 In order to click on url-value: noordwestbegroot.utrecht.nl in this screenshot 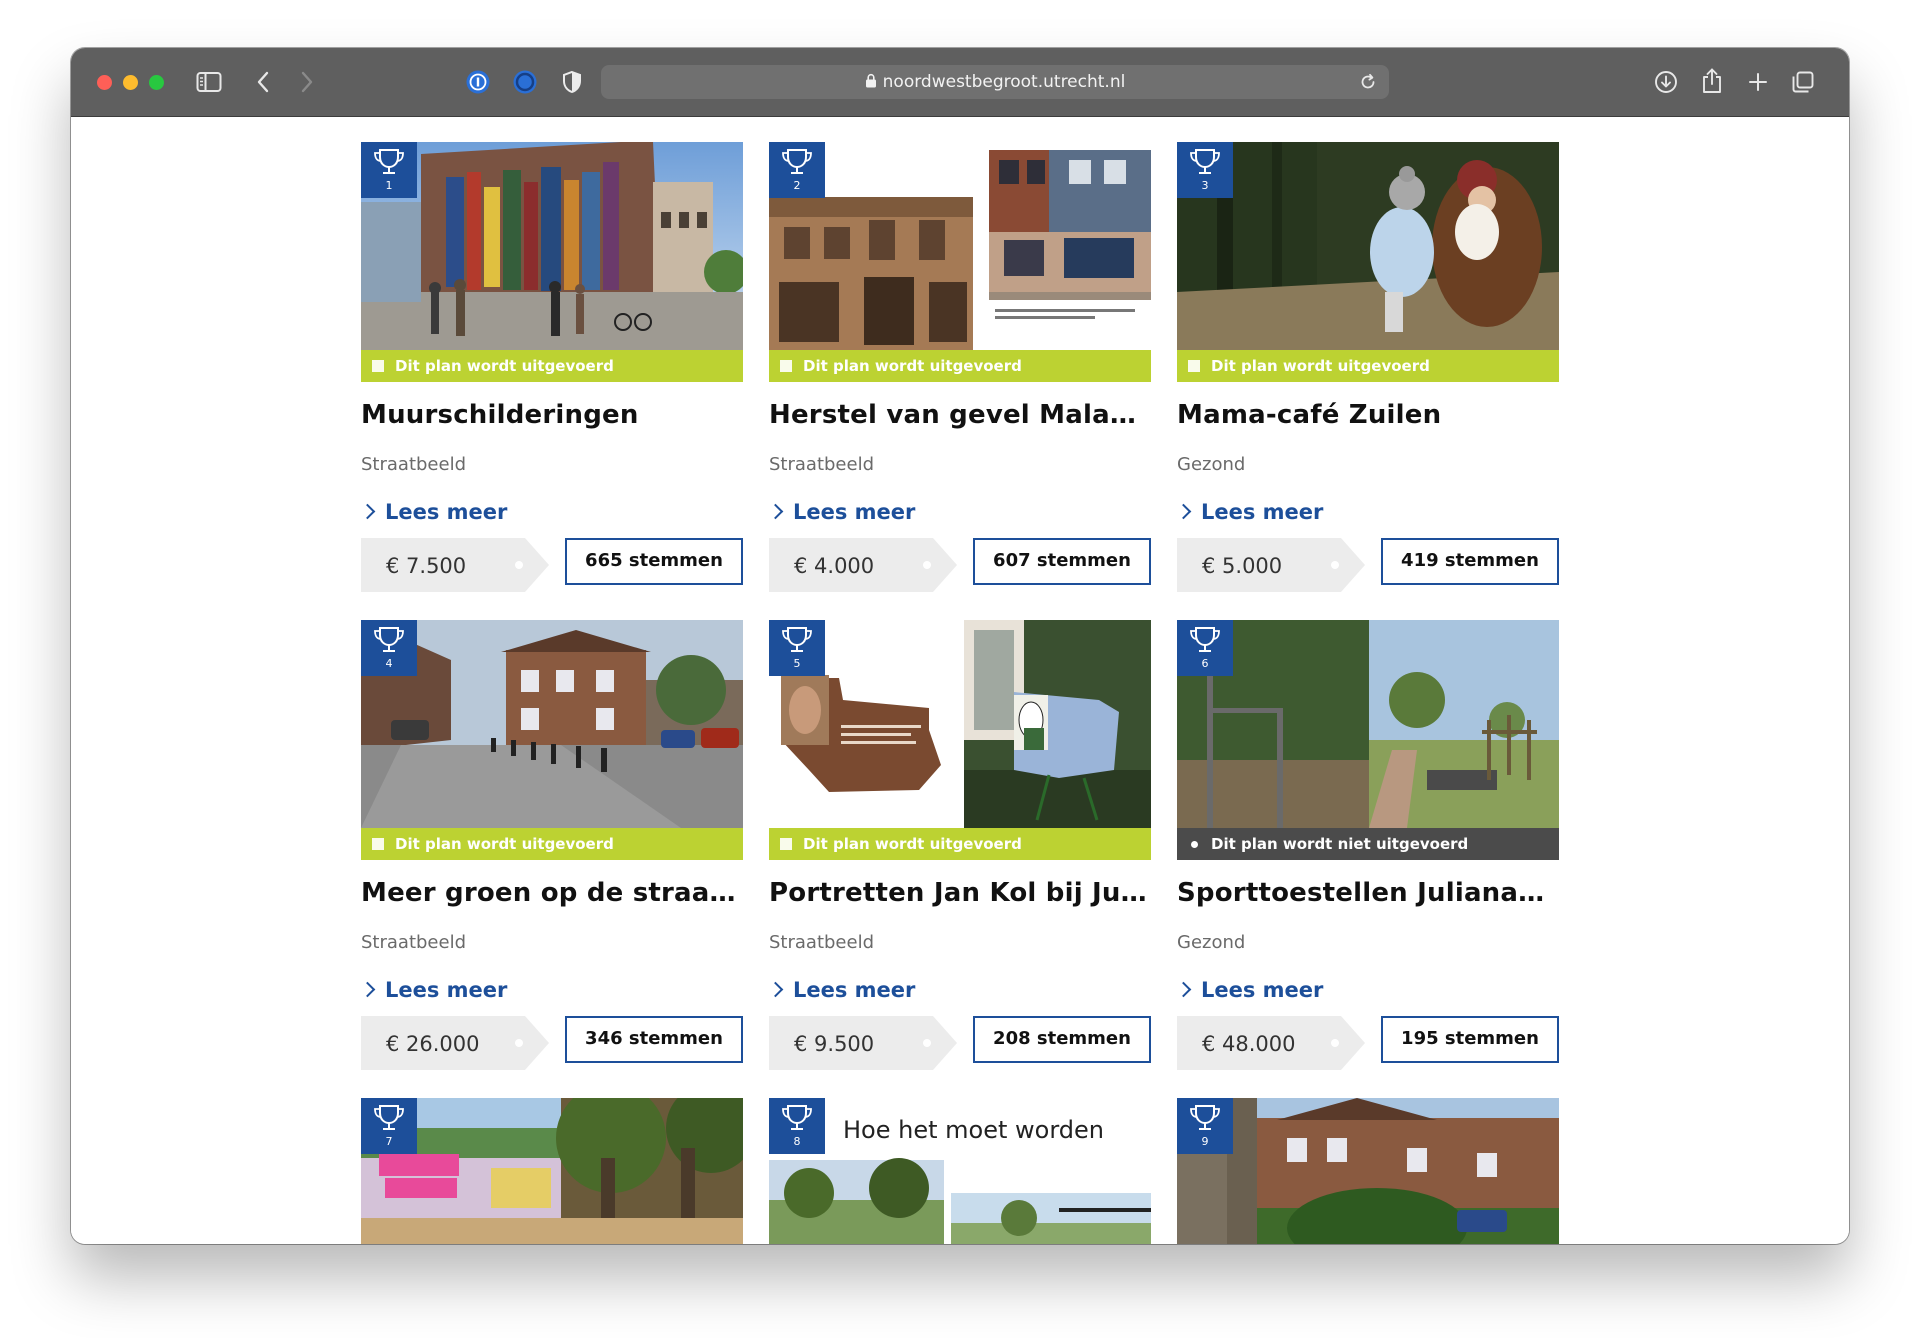, I will do `click(1004, 82)`.